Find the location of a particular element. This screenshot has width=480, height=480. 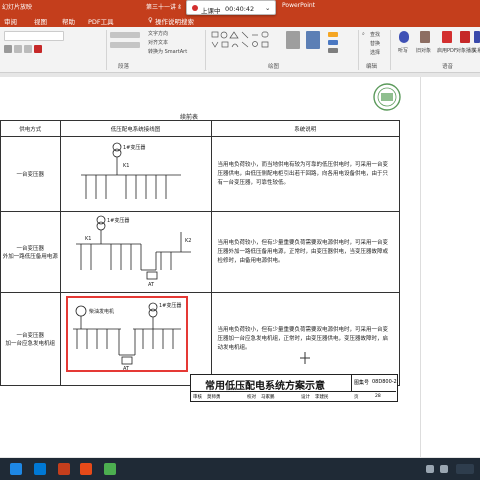

tab-tell-me: 操作说明搜索 is located at coordinates (174, 21).